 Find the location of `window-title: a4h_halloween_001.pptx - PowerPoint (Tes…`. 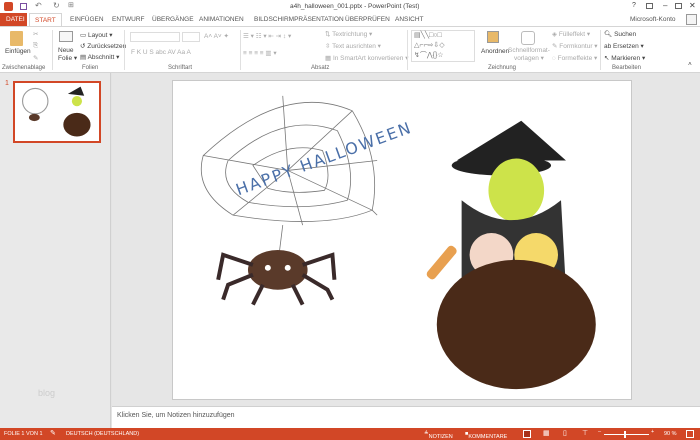

window-title: a4h_halloween_001.pptx - PowerPoint (Tes… is located at coordinates (355, 6).